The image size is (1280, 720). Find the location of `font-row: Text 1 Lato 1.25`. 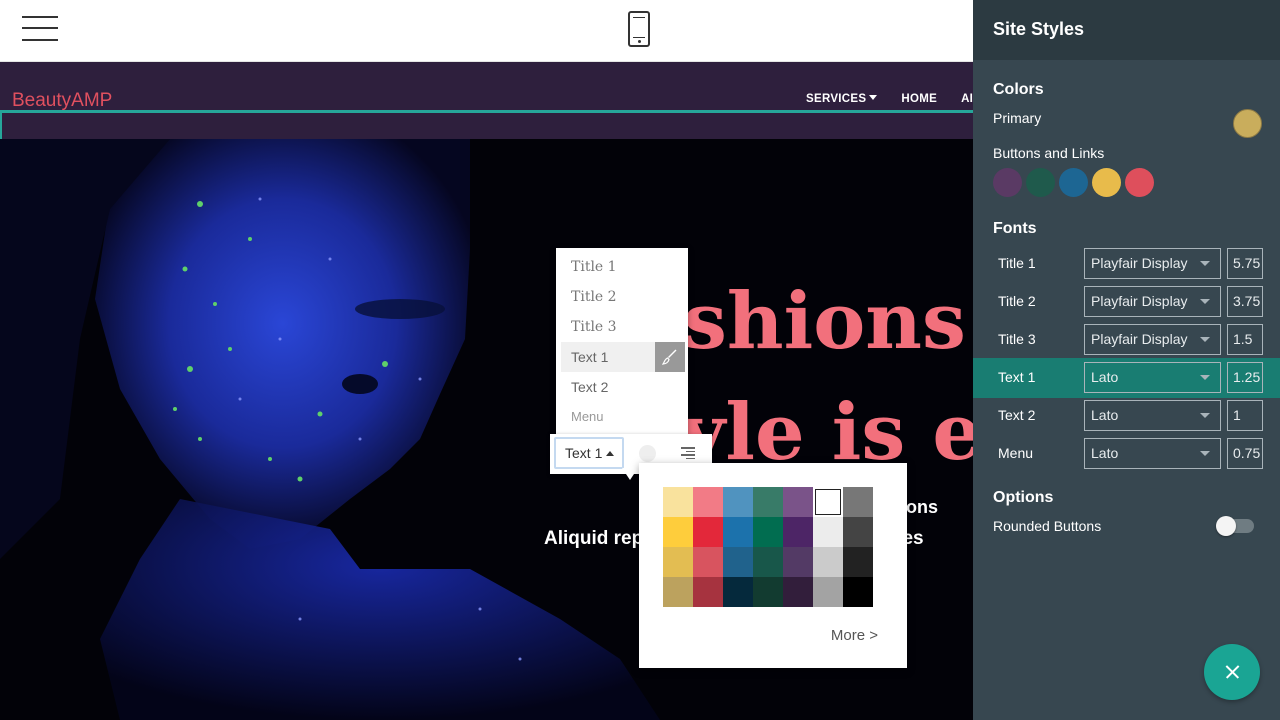

font-row: Text 1 Lato 1.25 is located at coordinates (1126, 378).